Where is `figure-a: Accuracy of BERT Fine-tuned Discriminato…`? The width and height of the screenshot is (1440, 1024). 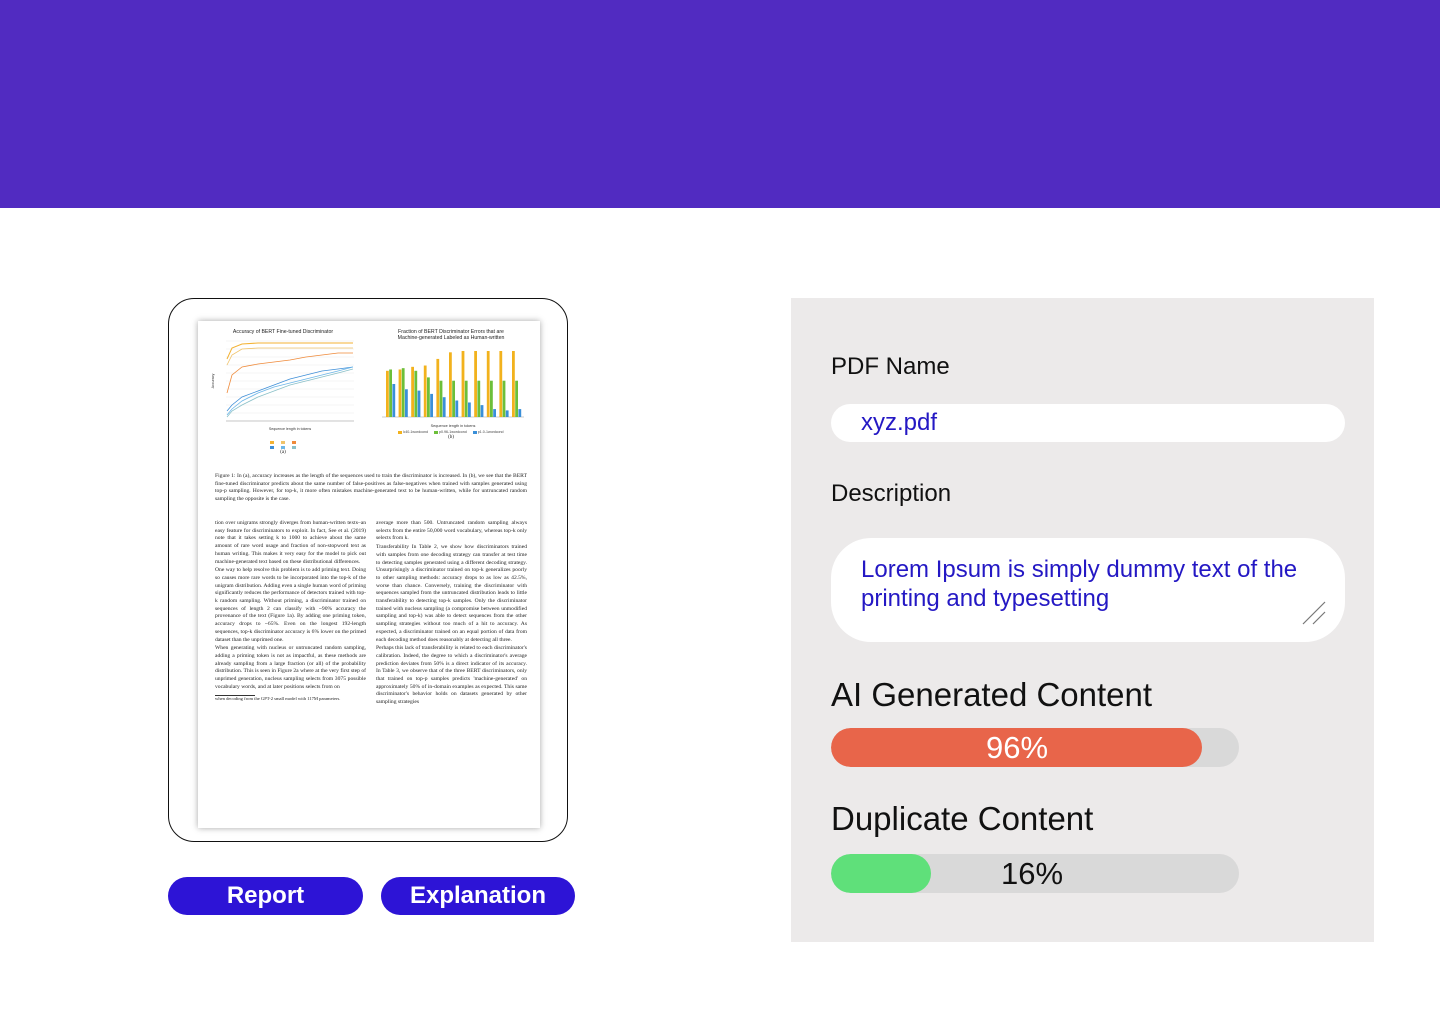 figure-a: Accuracy of BERT Fine-tuned Discriminato… is located at coordinates (283, 392).